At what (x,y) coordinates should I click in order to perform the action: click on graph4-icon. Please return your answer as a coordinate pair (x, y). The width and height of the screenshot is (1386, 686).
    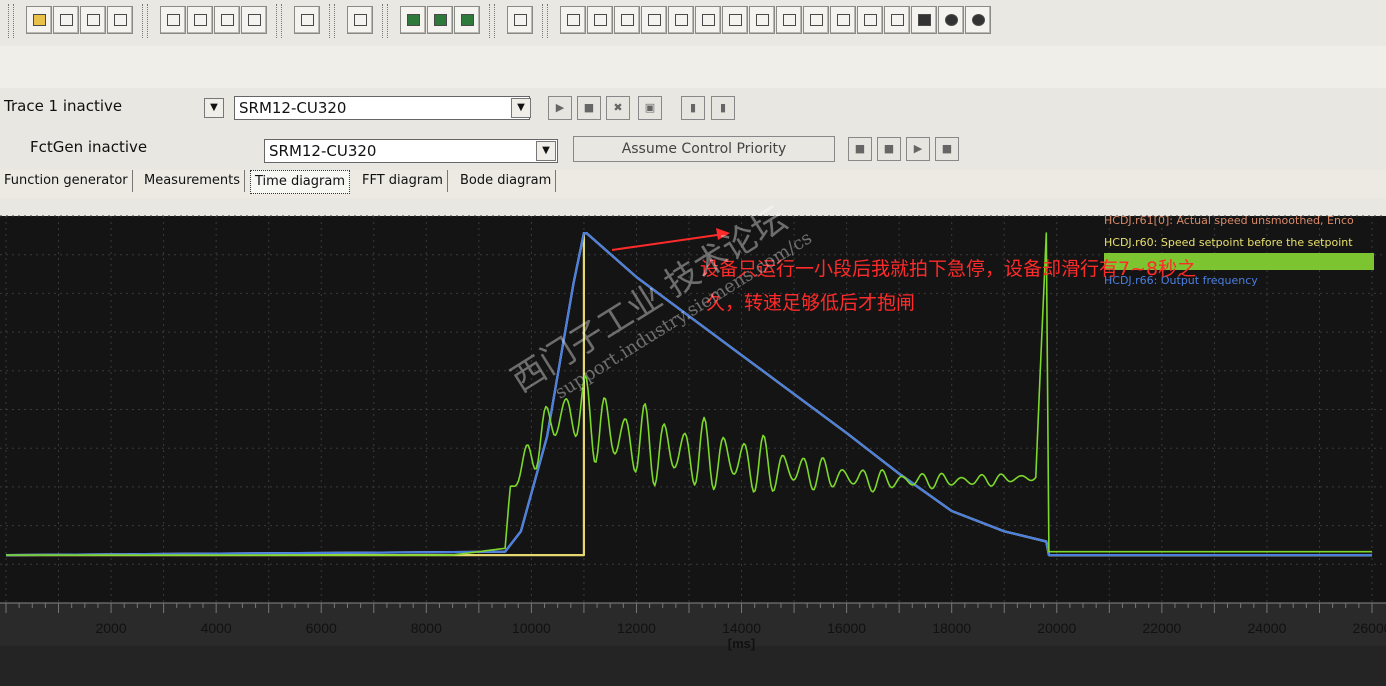
    Looking at the image, I should click on (870, 20).